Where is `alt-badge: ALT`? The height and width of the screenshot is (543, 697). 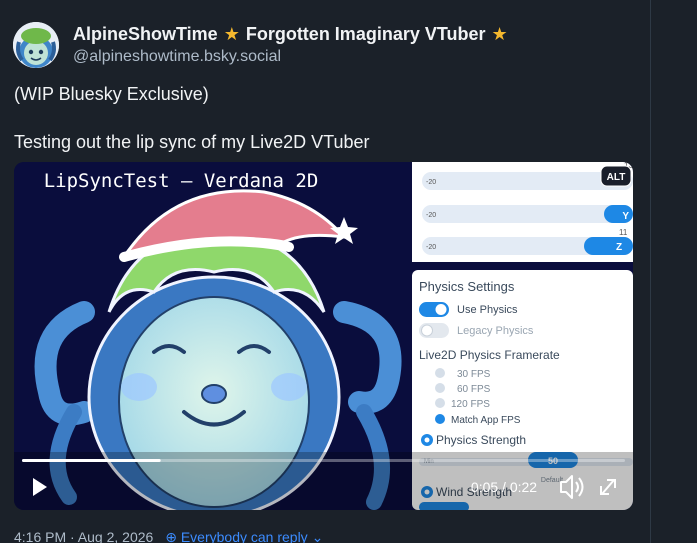
alt-badge: ALT is located at coordinates (616, 176).